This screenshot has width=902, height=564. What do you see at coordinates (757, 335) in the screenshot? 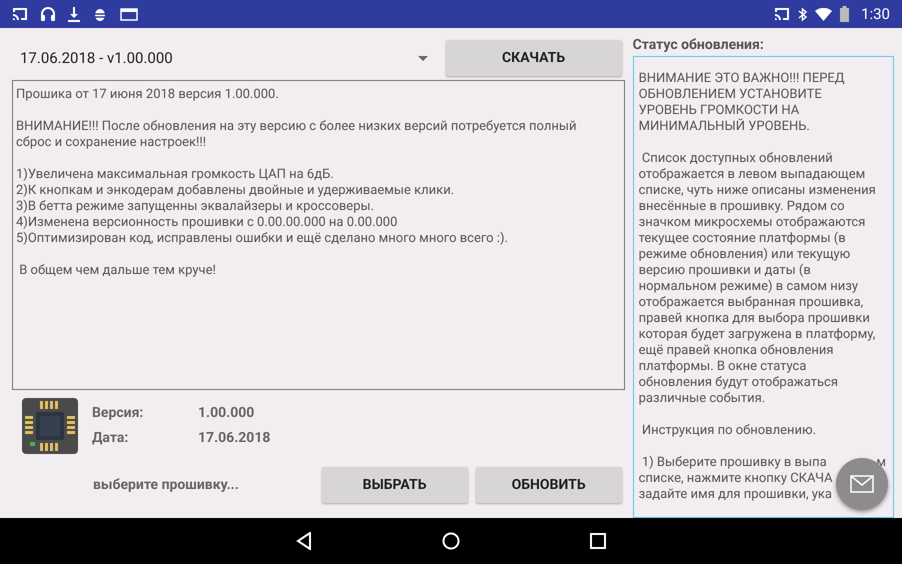
I see `status-line: которая будет загружена в платформу,` at bounding box center [757, 335].